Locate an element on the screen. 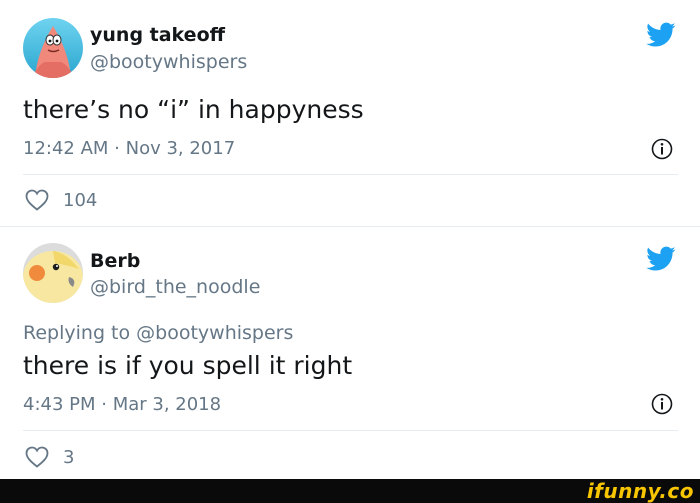 This screenshot has width=700, height=503. like-button: 3 is located at coordinates (49, 457).